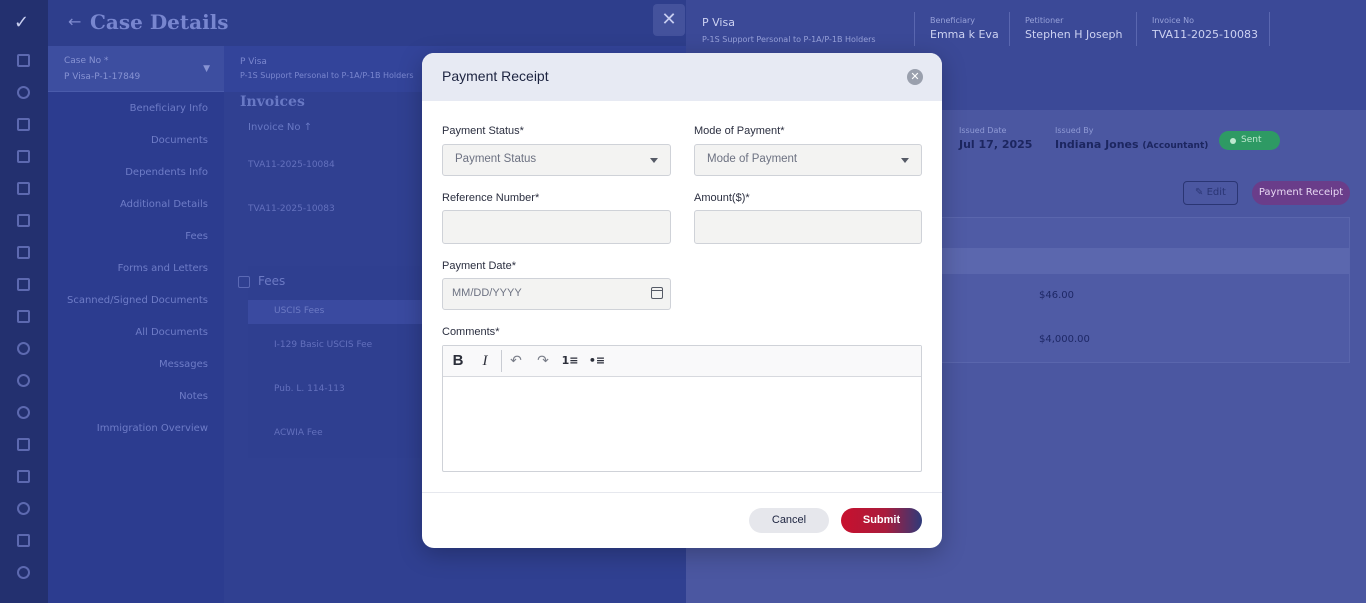 This screenshot has width=1366, height=603. Describe the element at coordinates (915, 77) in the screenshot. I see `close-icon: ✕` at that location.